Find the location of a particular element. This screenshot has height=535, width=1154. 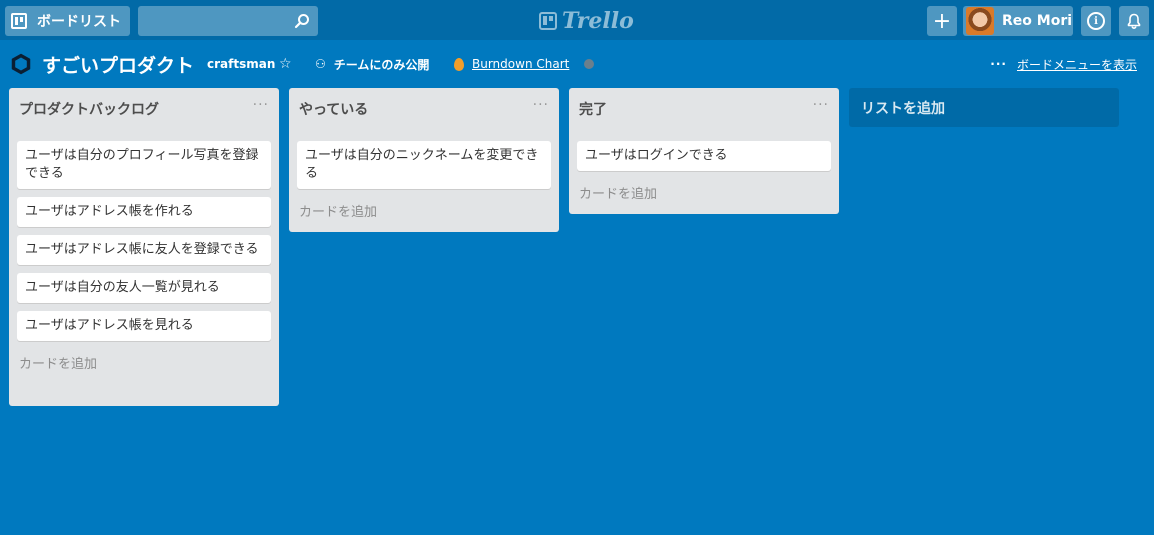

card: ユーザはアドレス帳を見れる is located at coordinates (144, 326).